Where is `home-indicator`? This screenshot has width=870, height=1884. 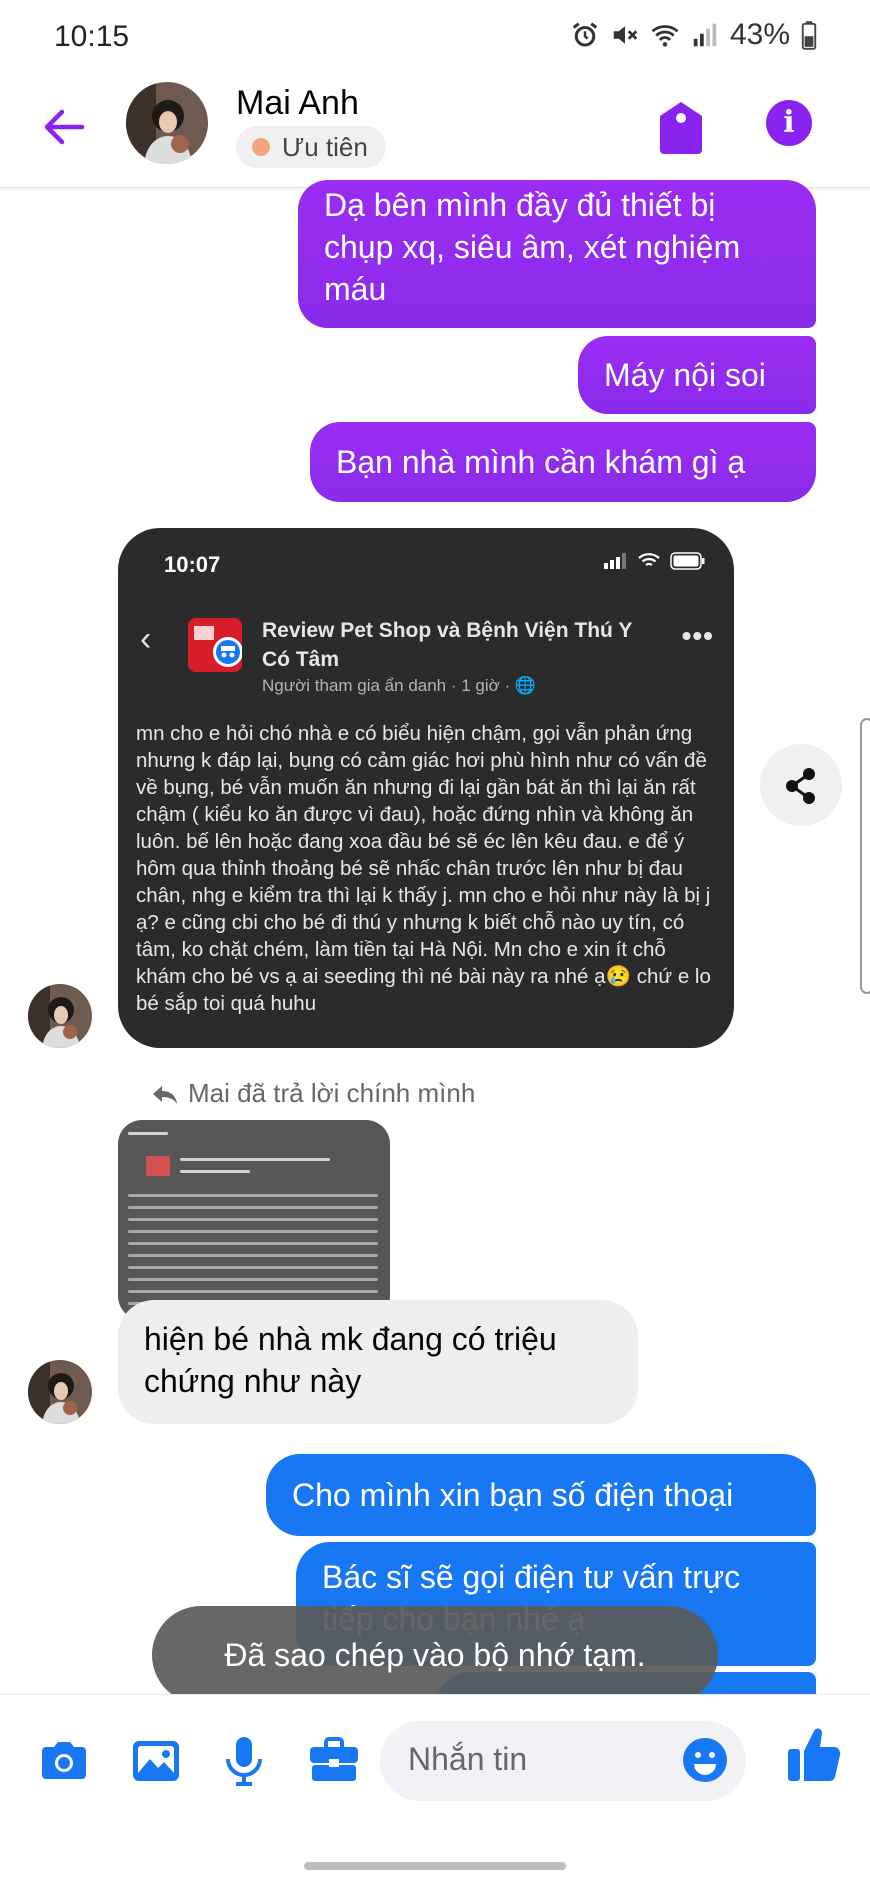 home-indicator is located at coordinates (435, 1866).